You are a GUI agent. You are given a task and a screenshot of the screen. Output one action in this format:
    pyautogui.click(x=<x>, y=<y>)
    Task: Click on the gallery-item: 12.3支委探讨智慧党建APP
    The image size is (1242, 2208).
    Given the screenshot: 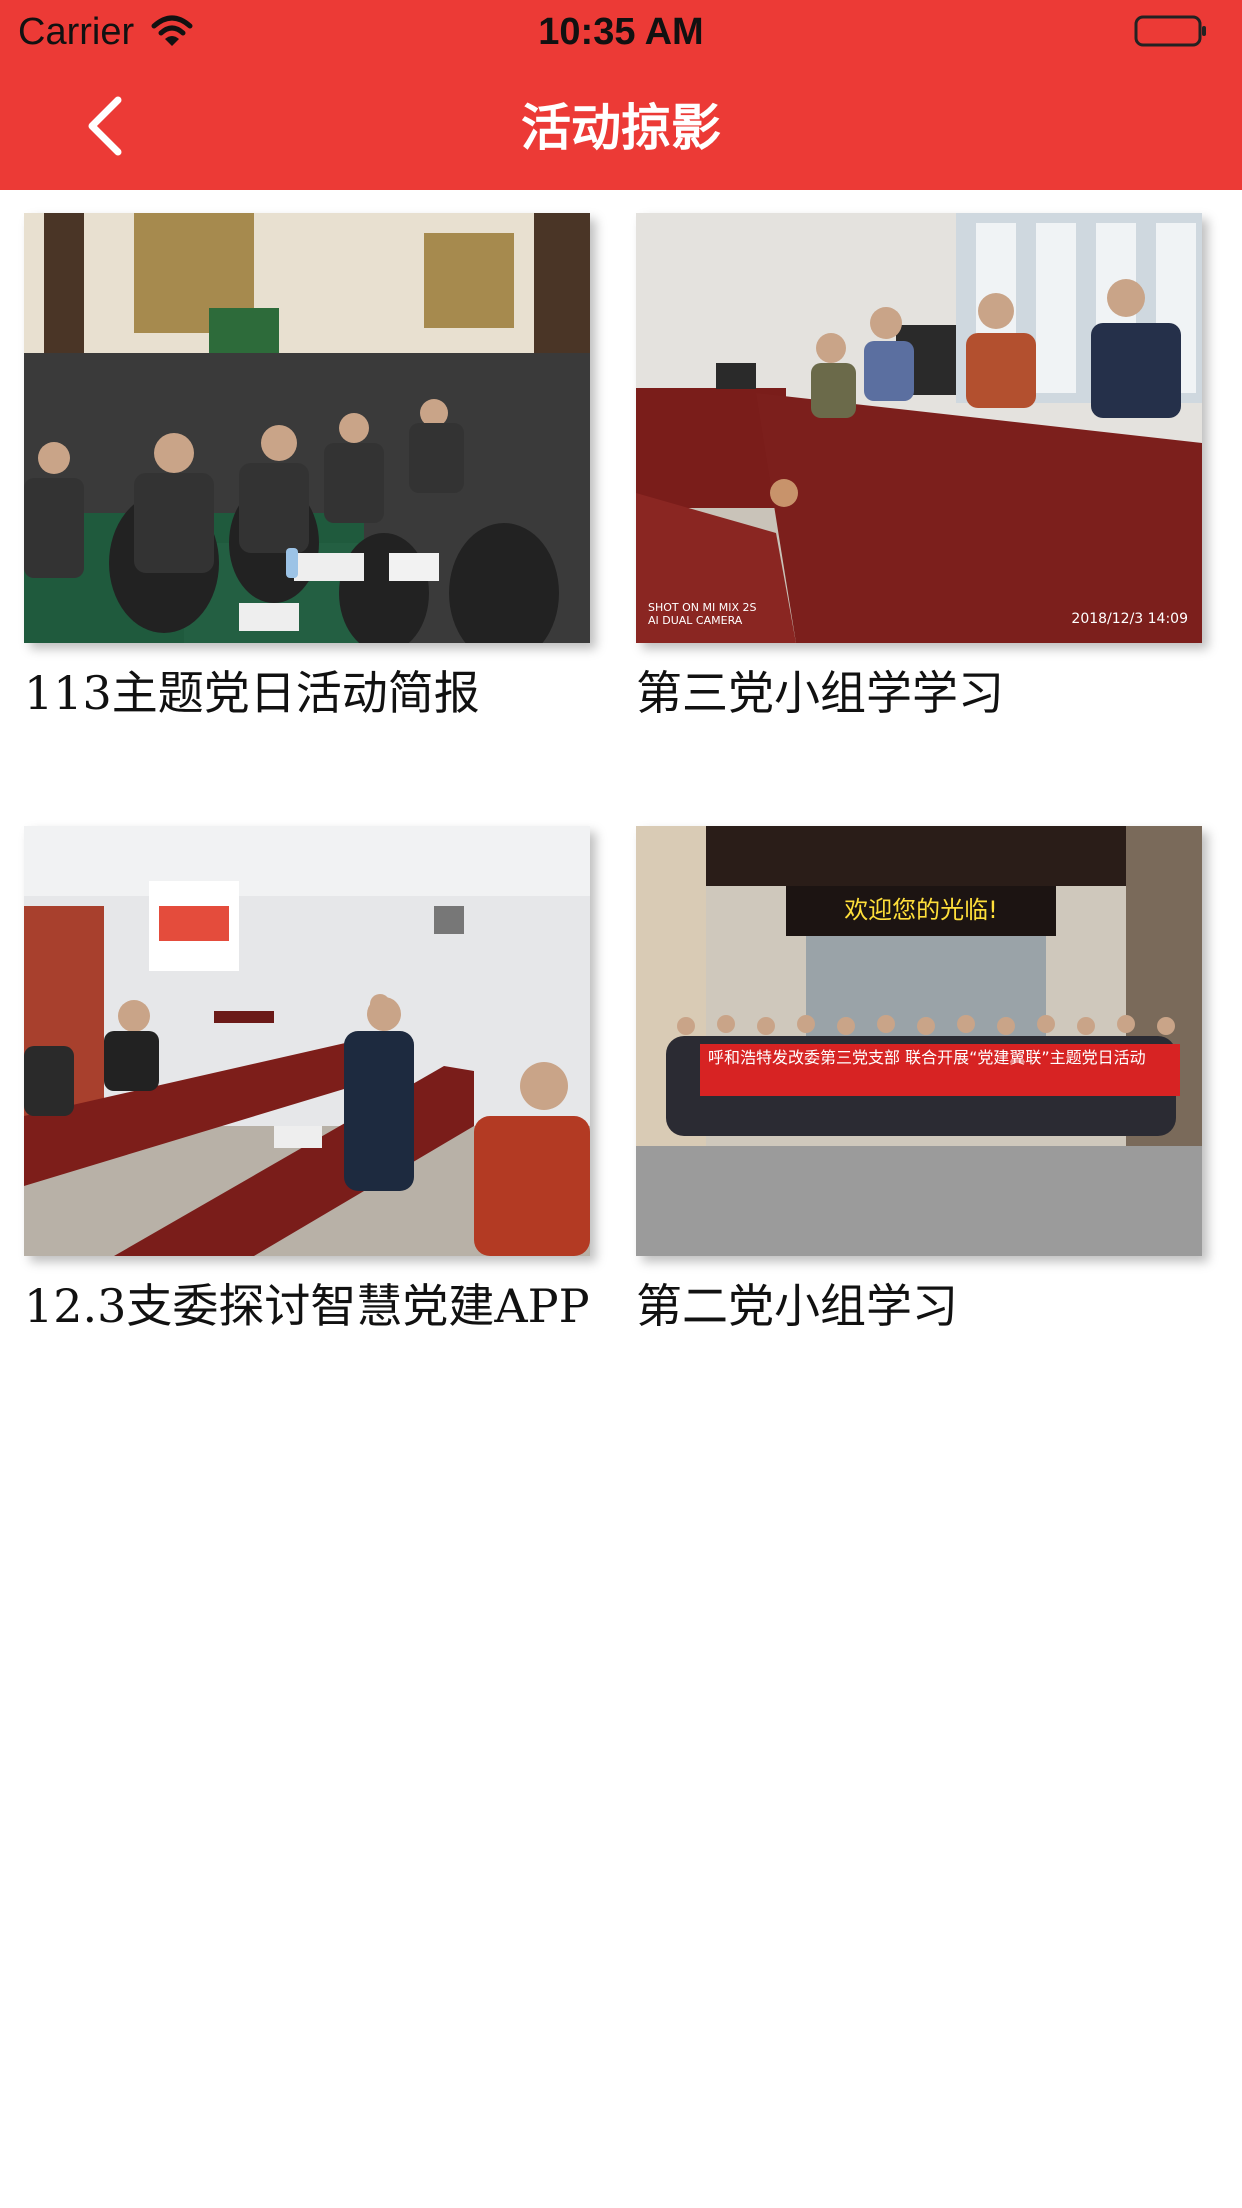 What is the action you would take?
    pyautogui.click(x=307, y=1080)
    